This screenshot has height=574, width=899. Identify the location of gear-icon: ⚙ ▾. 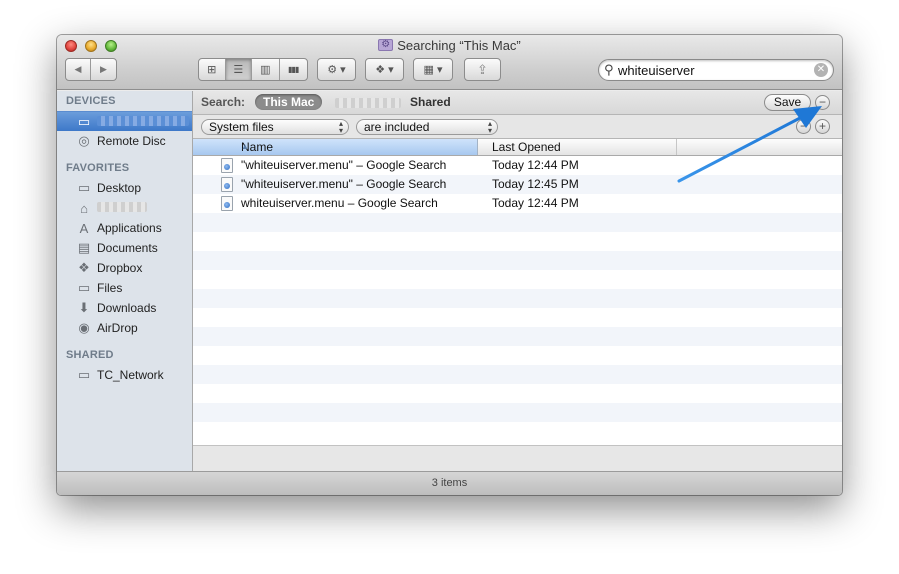
(336, 70).